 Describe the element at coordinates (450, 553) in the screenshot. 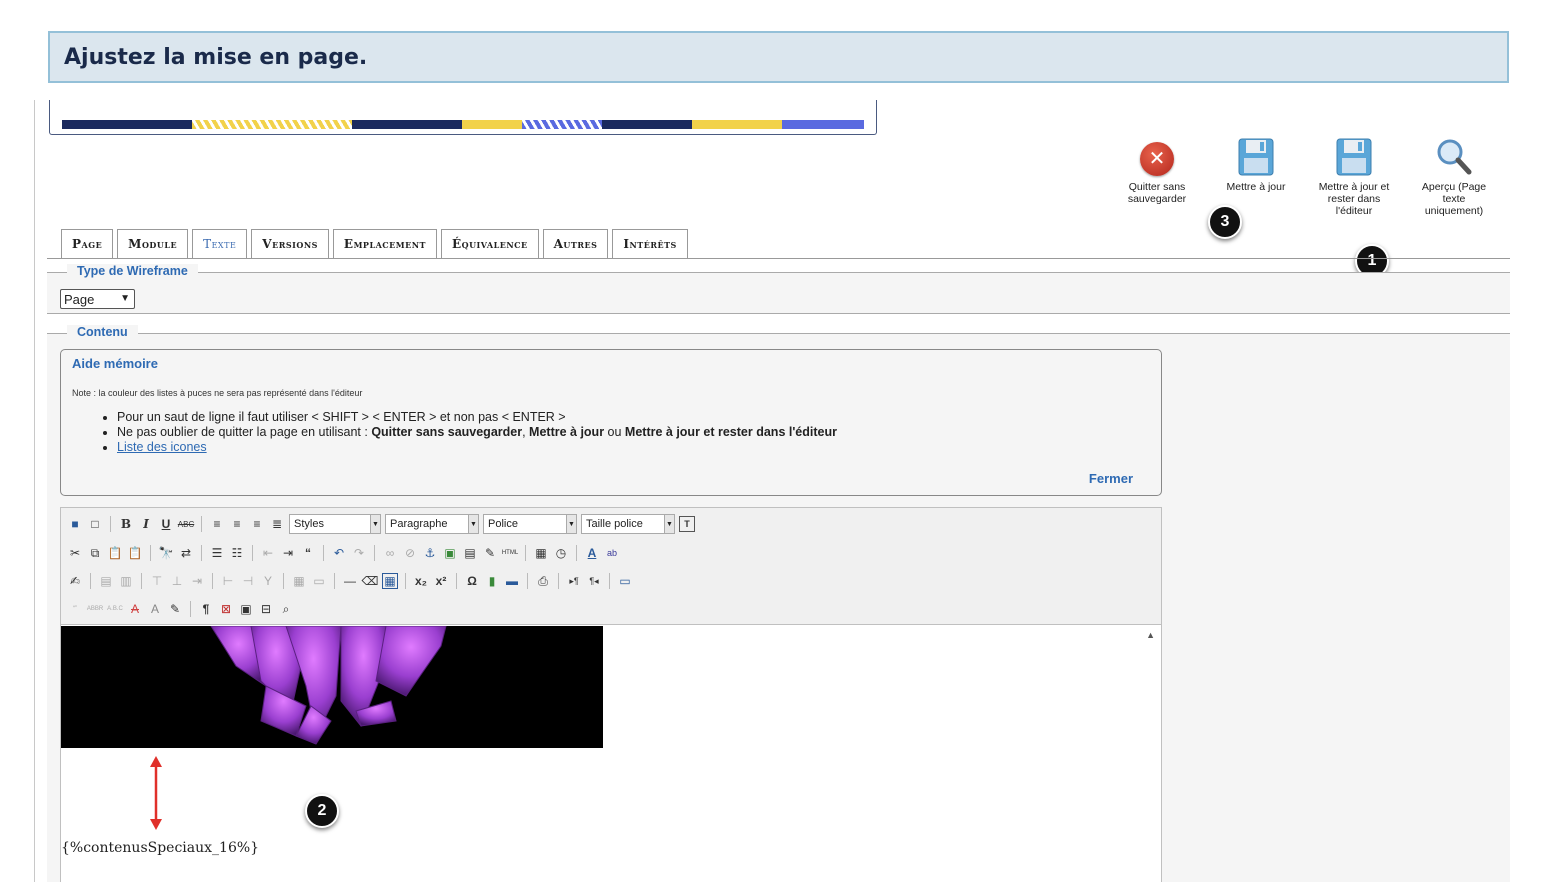

I see `image-icon: ▣` at that location.